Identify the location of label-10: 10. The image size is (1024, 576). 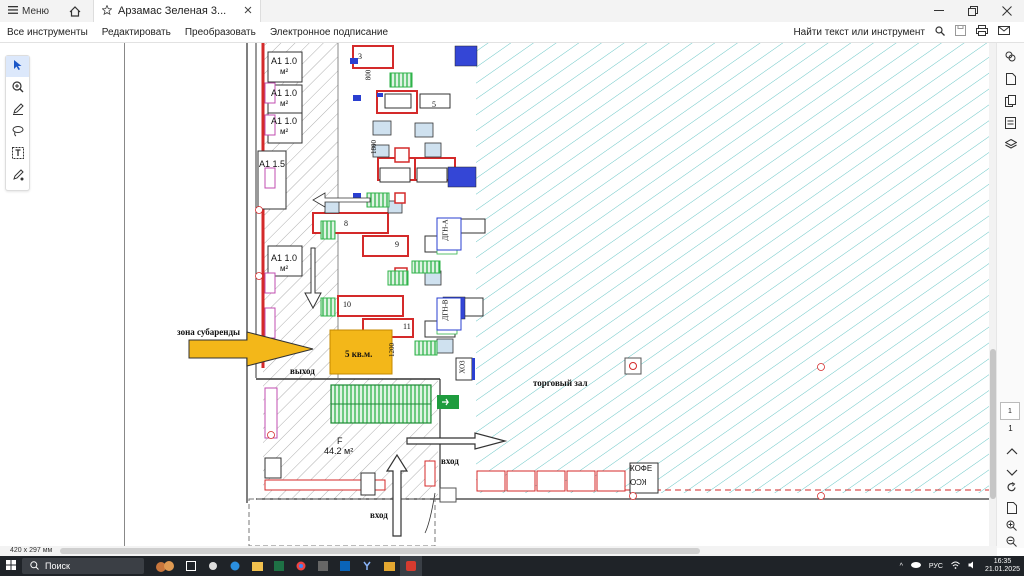
(347, 304).